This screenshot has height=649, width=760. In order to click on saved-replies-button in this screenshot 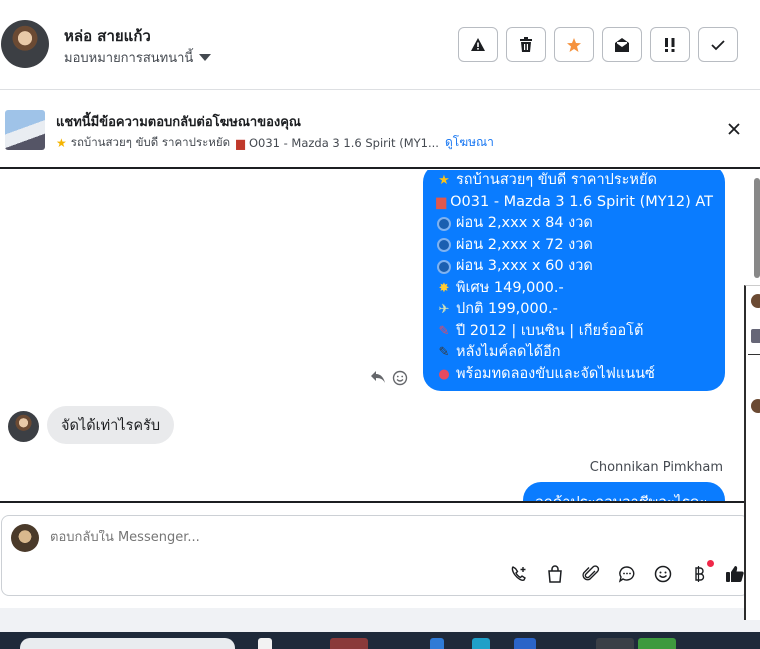, I will do `click(627, 574)`.